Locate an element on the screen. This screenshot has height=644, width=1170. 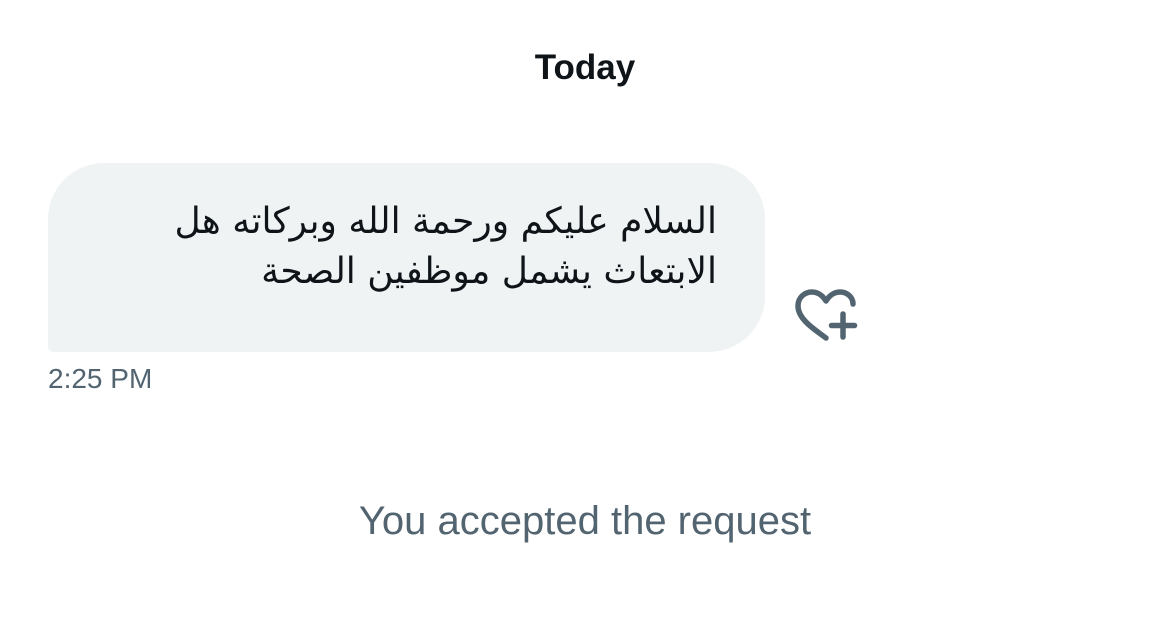
system-message: You accepted the request is located at coordinates (585, 521).